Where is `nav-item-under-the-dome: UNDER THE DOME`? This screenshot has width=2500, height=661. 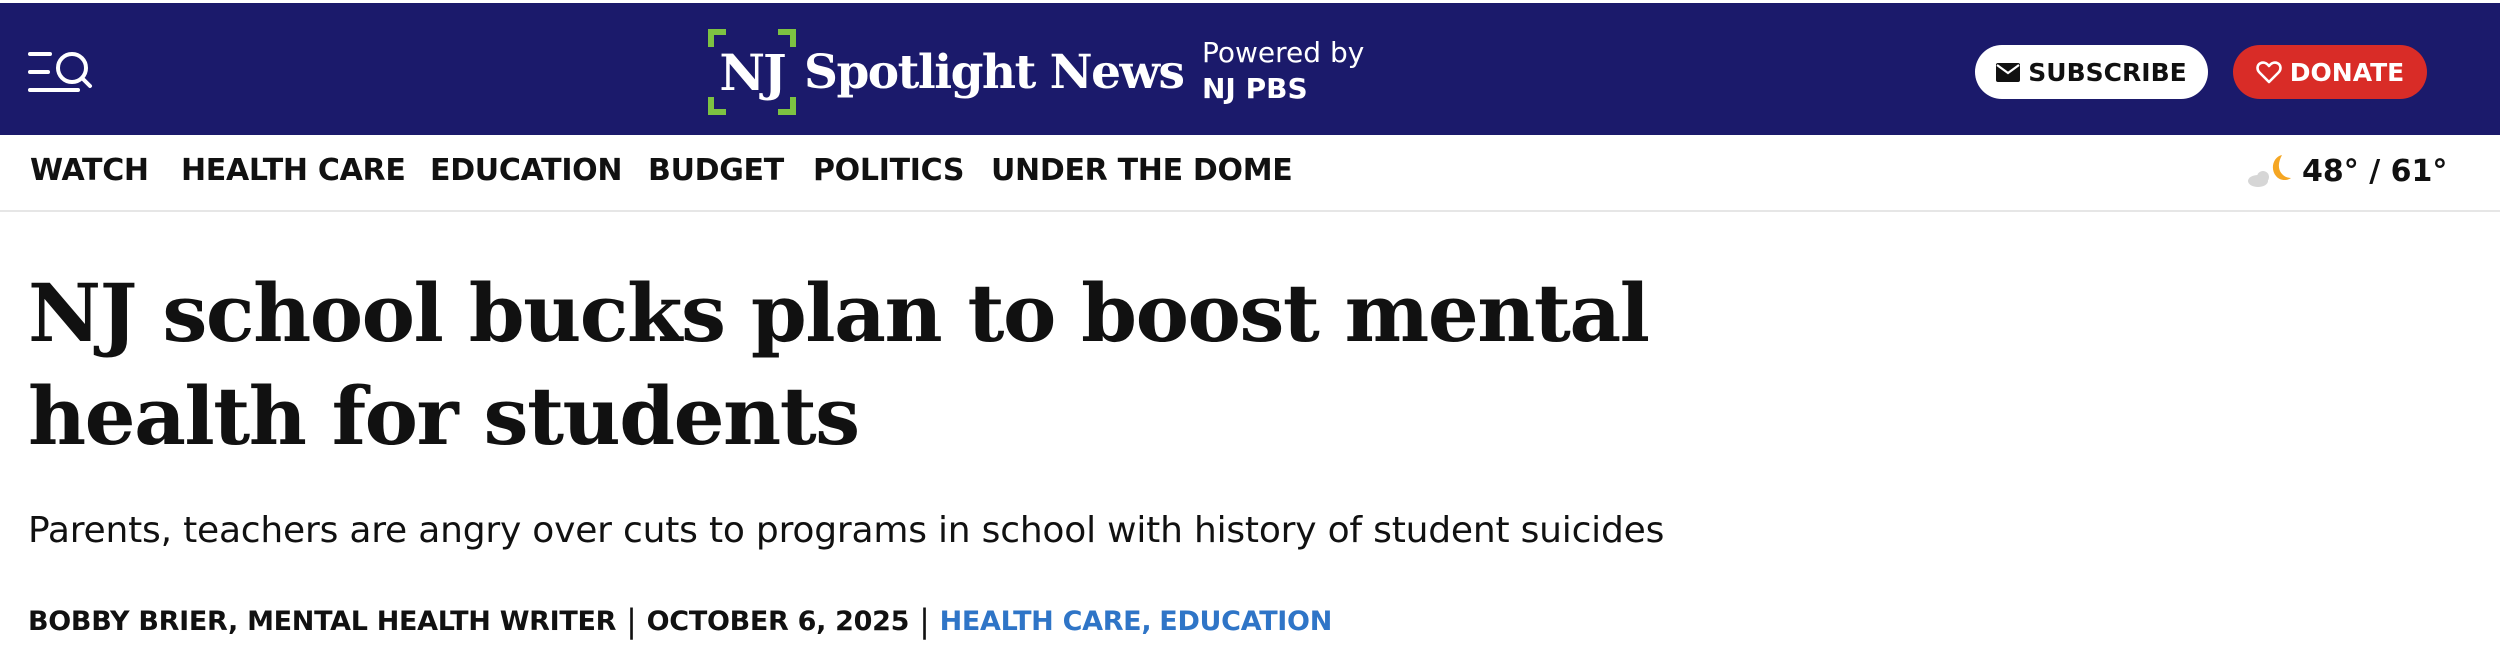
nav-item-under-the-dome: UNDER THE DOME is located at coordinates (1142, 170).